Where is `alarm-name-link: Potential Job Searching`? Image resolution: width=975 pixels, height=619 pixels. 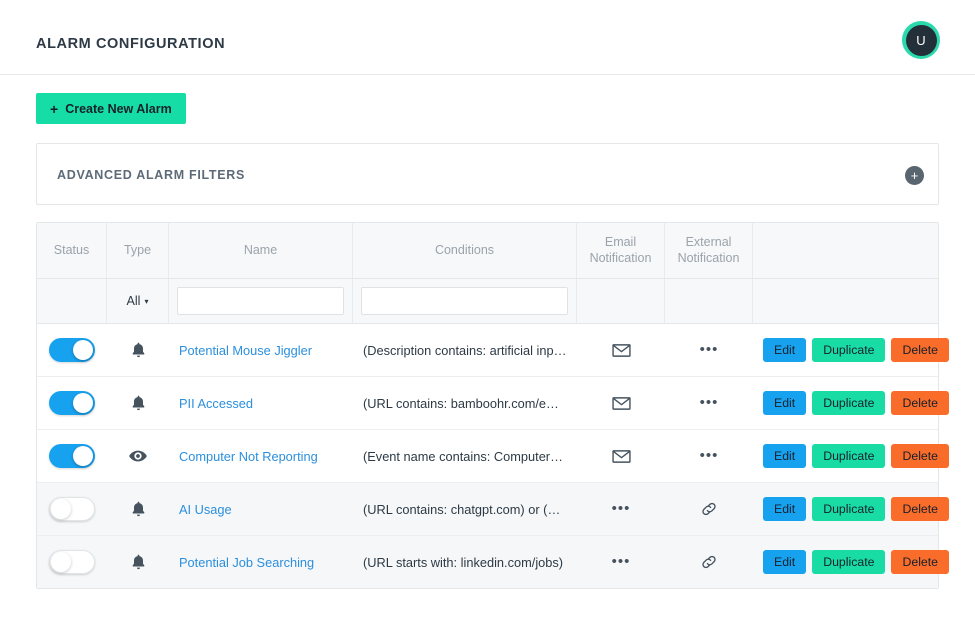
alarm-name-link: Potential Job Searching is located at coordinates (246, 562).